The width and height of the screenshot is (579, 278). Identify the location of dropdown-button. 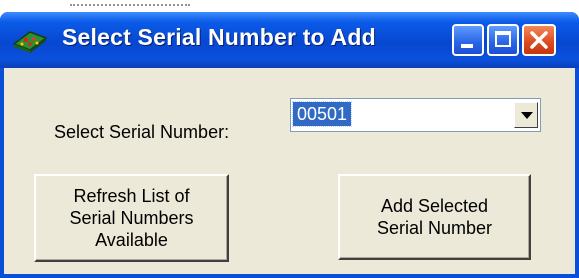
(526, 115).